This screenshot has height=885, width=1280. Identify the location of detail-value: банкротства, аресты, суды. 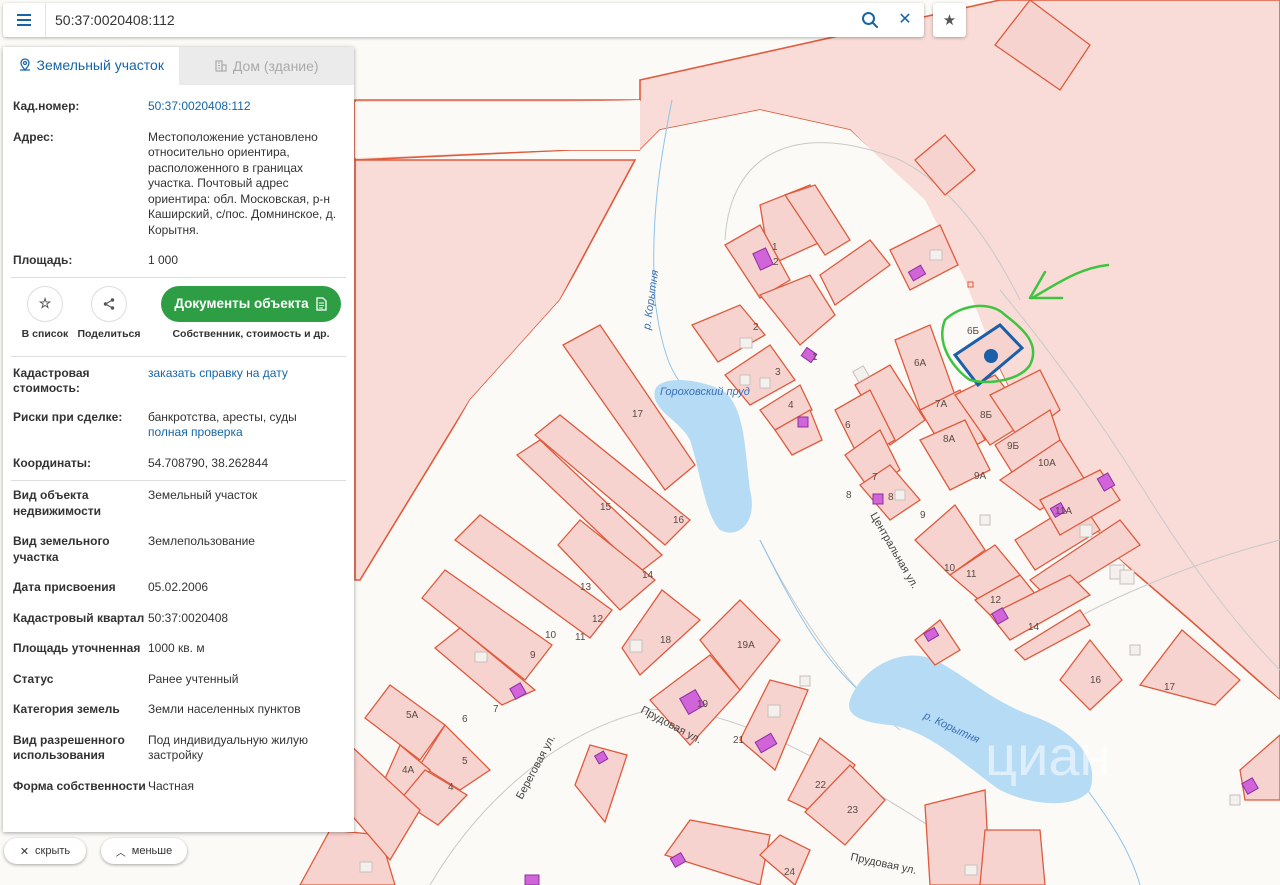
(222, 416).